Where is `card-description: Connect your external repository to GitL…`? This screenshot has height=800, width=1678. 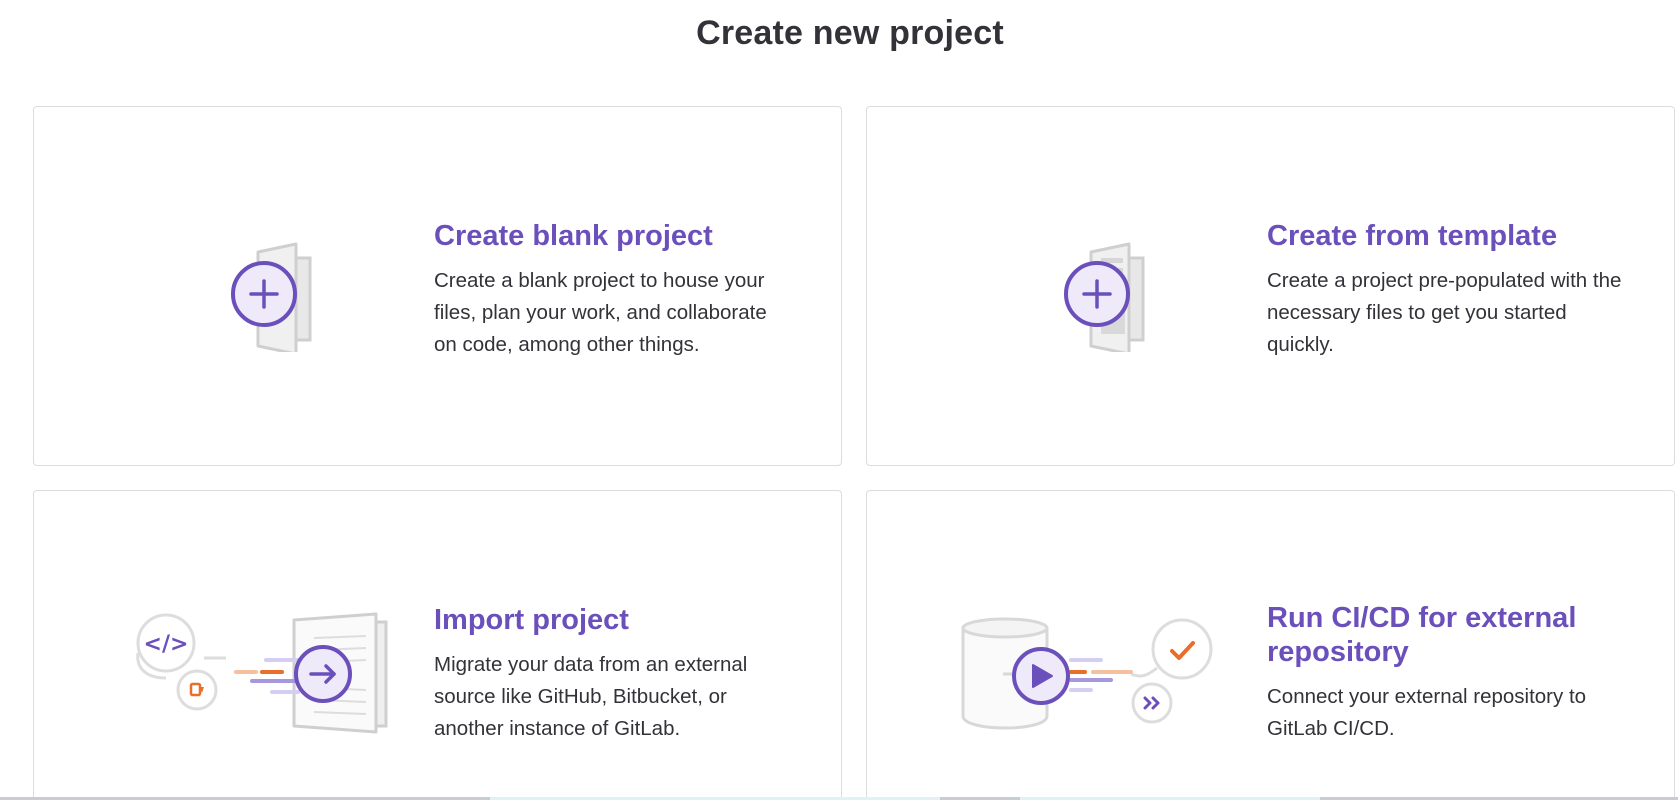 card-description: Connect your external repository to GitL… is located at coordinates (1427, 712).